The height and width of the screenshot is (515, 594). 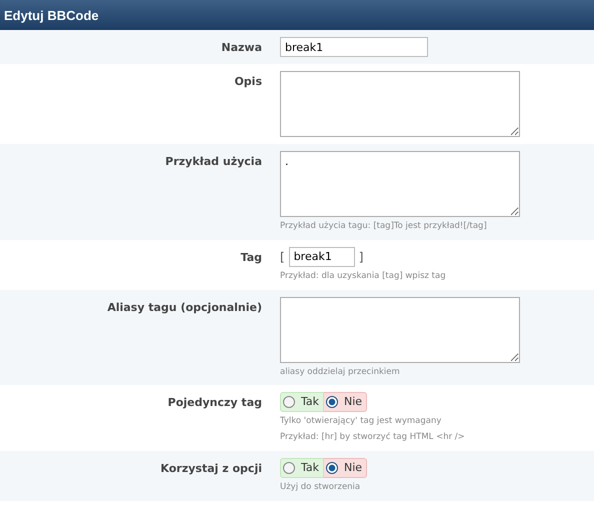 I want to click on hint-text: Przykład użycia tagu: [tag]To jest przykład![/tag], so click(x=384, y=226).